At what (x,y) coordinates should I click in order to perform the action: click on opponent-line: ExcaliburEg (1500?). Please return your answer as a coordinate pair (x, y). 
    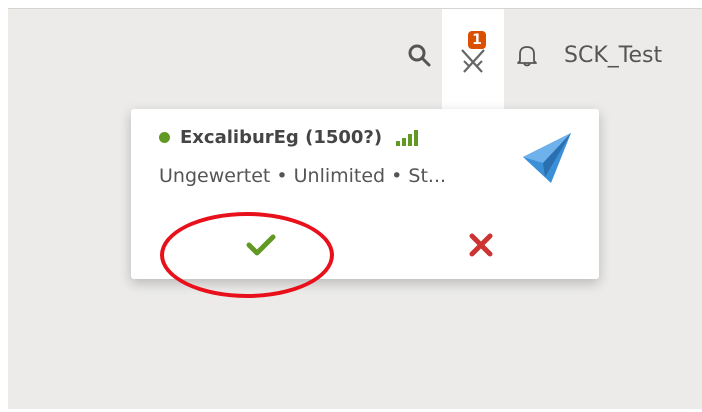
    Looking at the image, I should click on (289, 137).